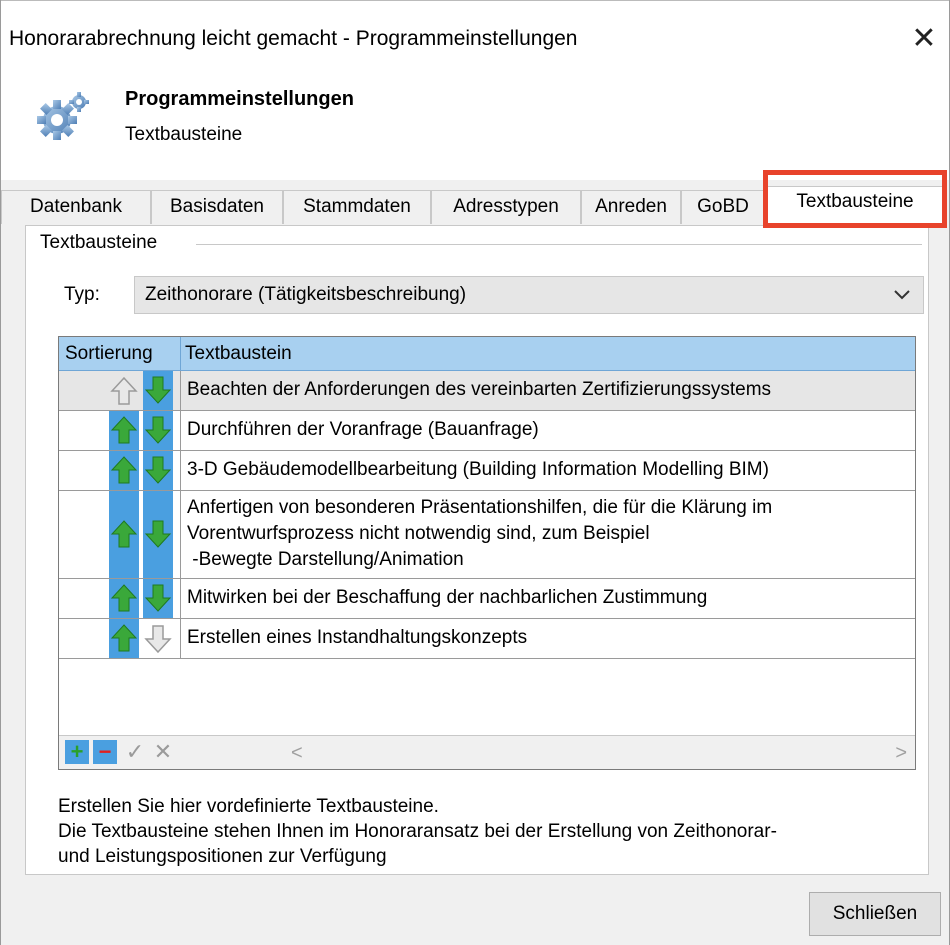 This screenshot has height=945, width=950. I want to click on group-label: Textbausteine, so click(102, 243).